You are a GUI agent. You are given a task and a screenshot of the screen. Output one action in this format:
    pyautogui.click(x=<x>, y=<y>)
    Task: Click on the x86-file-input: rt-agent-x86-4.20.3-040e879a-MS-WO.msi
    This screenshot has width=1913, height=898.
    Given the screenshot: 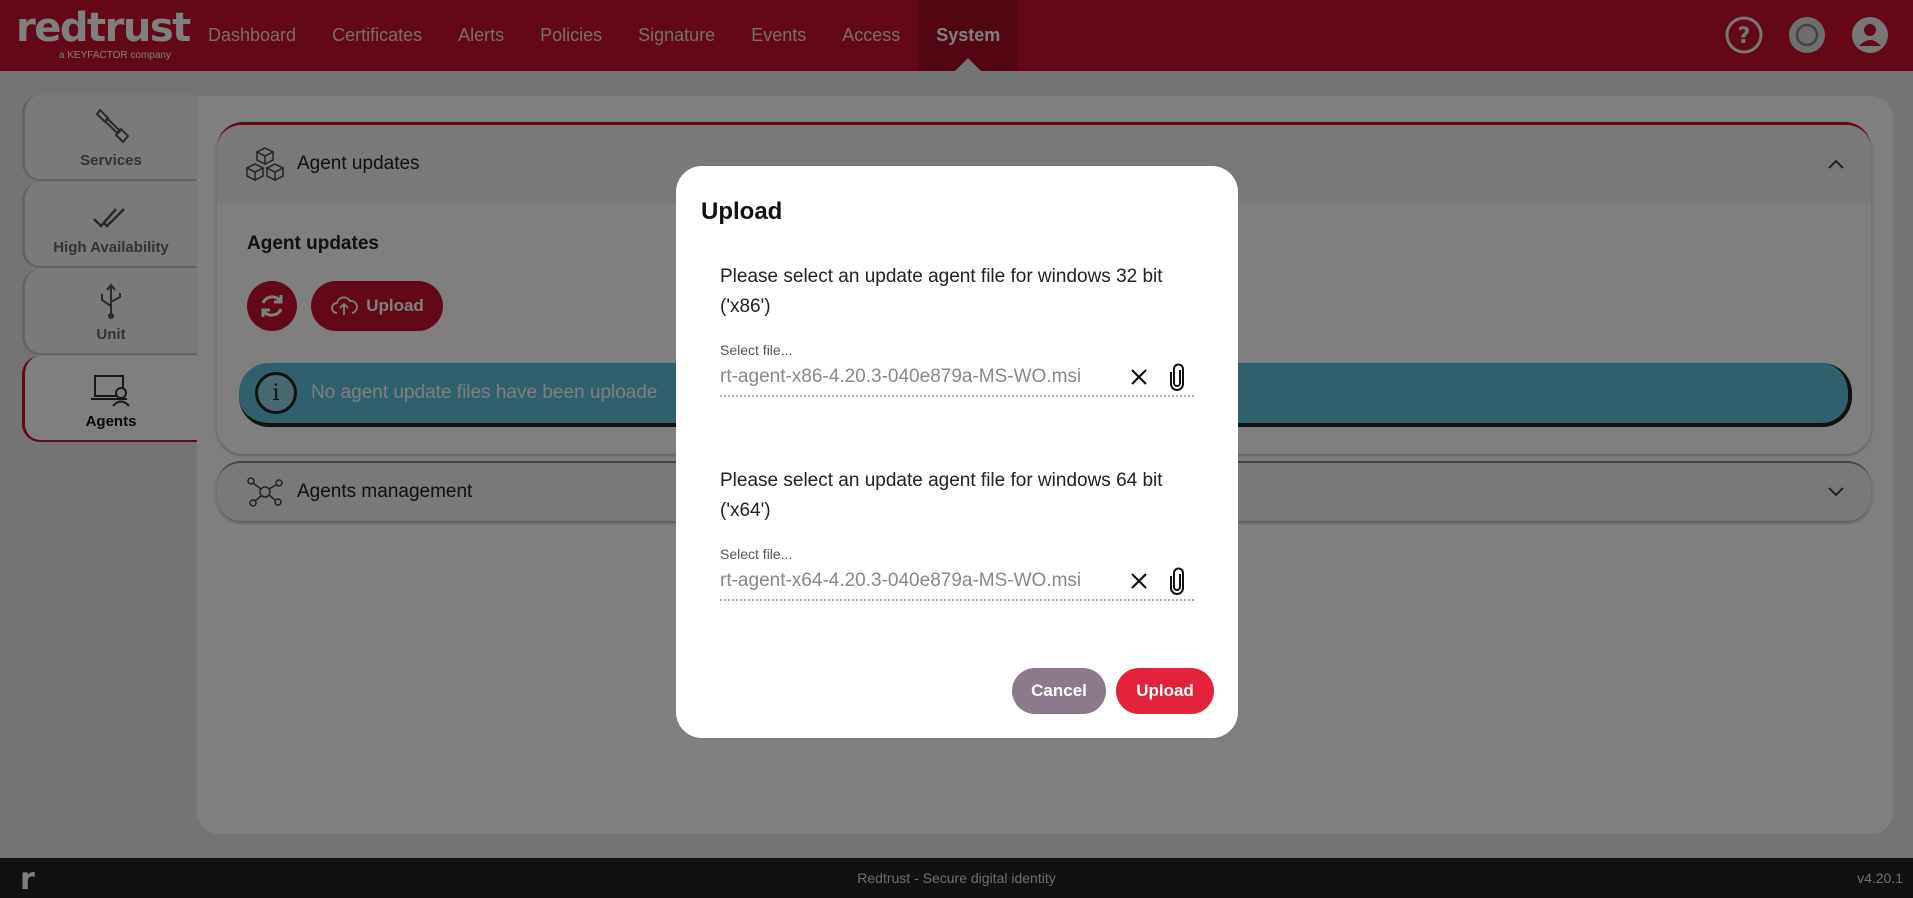 What is the action you would take?
    pyautogui.click(x=957, y=378)
    